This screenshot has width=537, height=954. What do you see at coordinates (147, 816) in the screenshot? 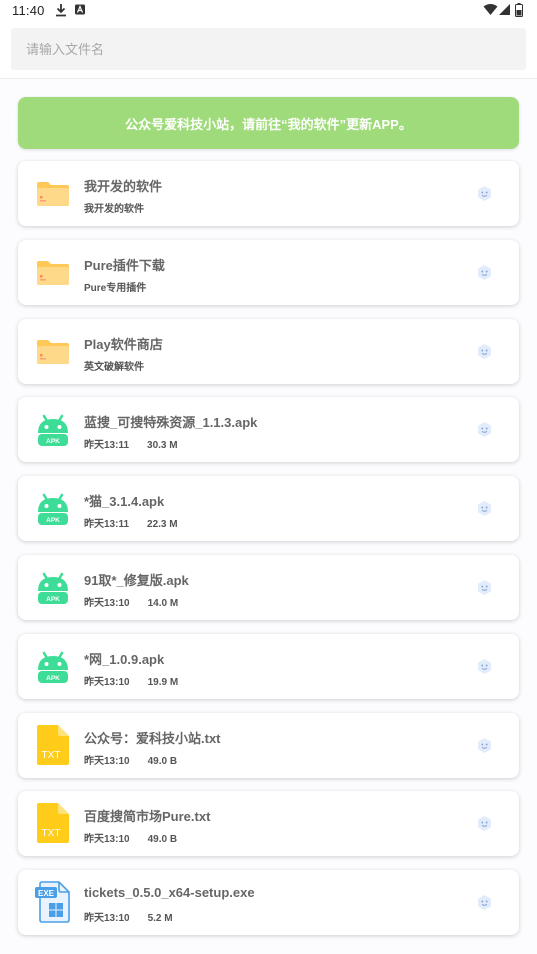
I see `file-name: 百度搜简市场Pure.txt` at bounding box center [147, 816].